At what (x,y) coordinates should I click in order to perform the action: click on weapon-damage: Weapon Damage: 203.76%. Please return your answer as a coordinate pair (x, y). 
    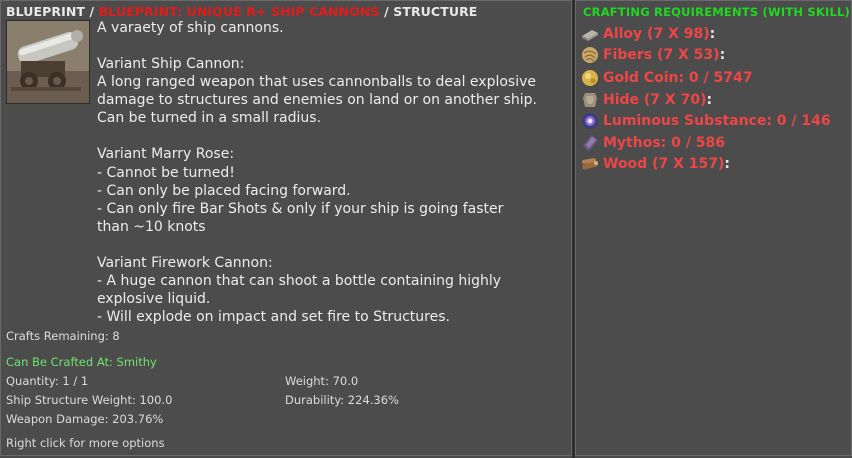
    Looking at the image, I should click on (85, 419).